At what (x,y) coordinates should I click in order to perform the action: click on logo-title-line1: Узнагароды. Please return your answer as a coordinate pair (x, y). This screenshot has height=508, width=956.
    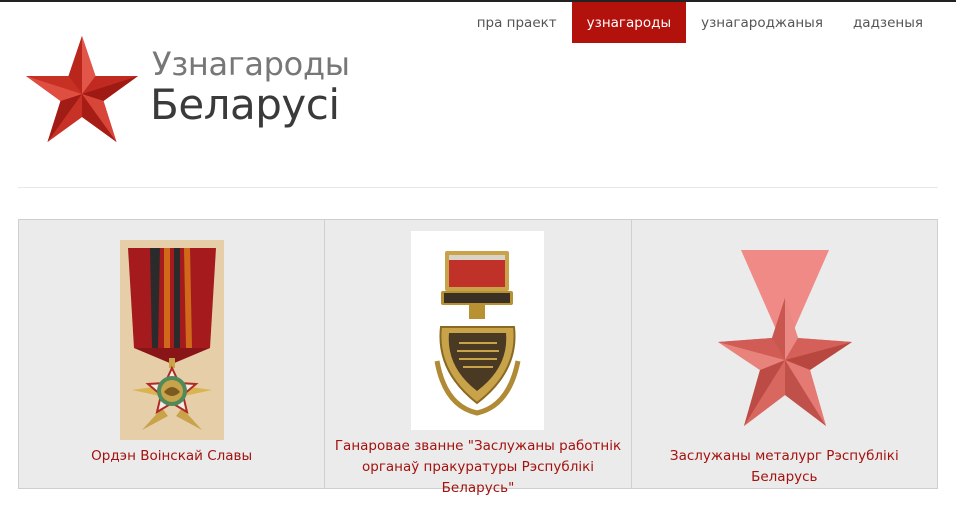
    Looking at the image, I should click on (251, 64).